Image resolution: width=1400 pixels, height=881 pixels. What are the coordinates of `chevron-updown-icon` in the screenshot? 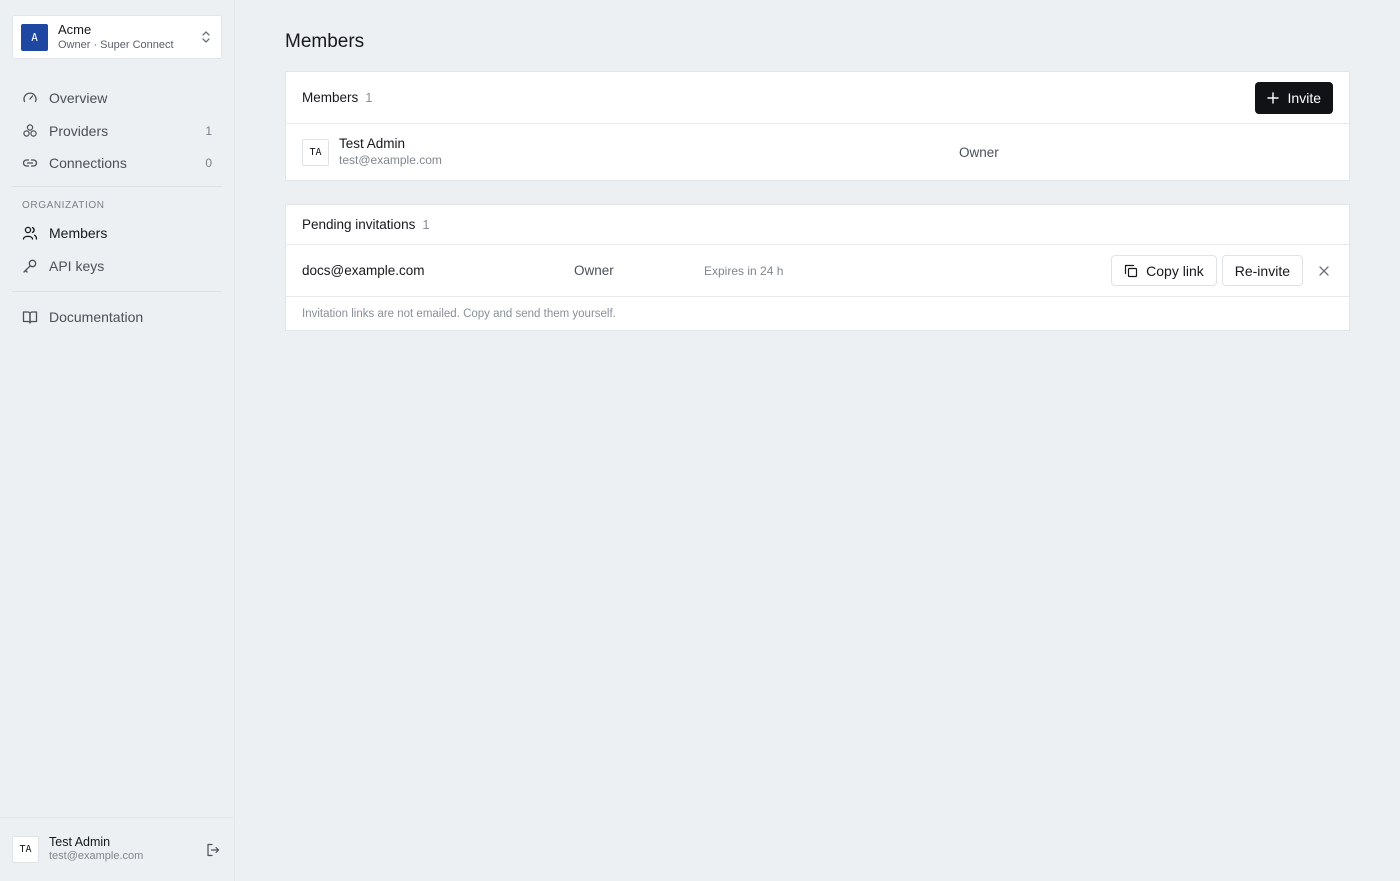 It's located at (206, 37).